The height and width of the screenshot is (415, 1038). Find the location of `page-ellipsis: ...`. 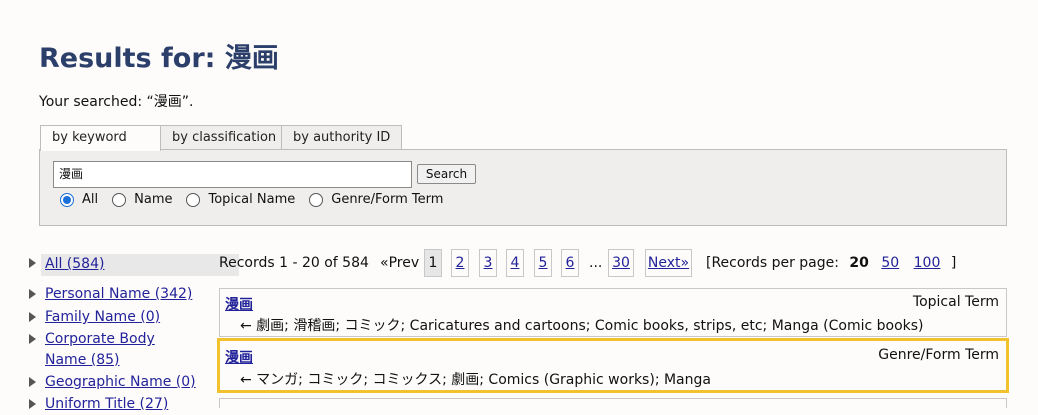

page-ellipsis: ... is located at coordinates (596, 263).